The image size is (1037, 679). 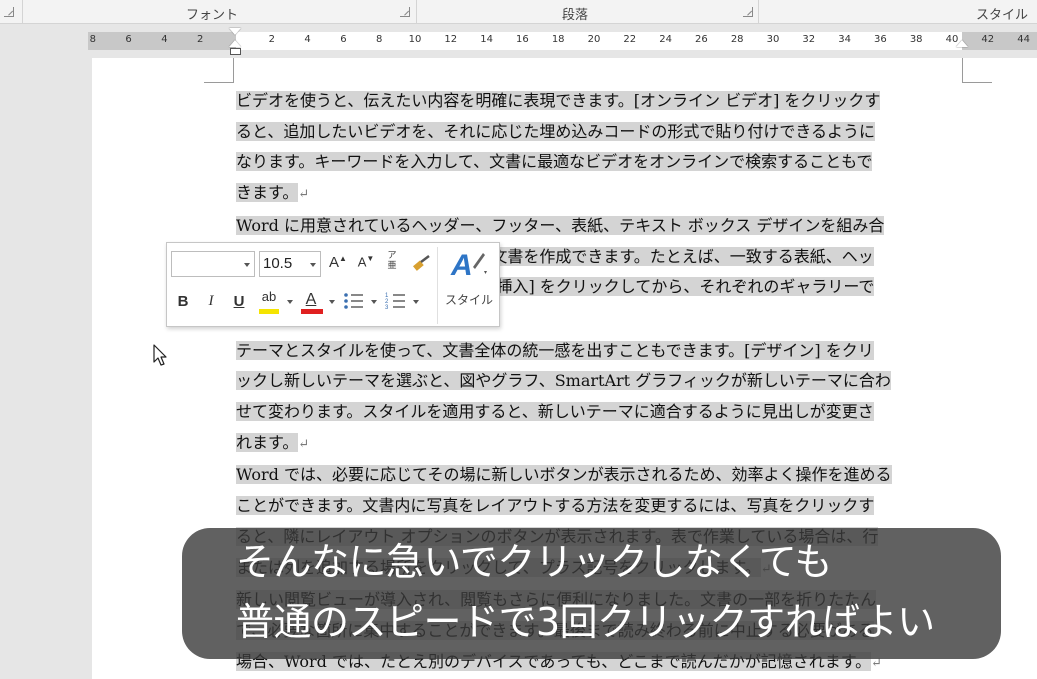 What do you see at coordinates (235, 31) in the screenshot?
I see `first-line-indent-marker` at bounding box center [235, 31].